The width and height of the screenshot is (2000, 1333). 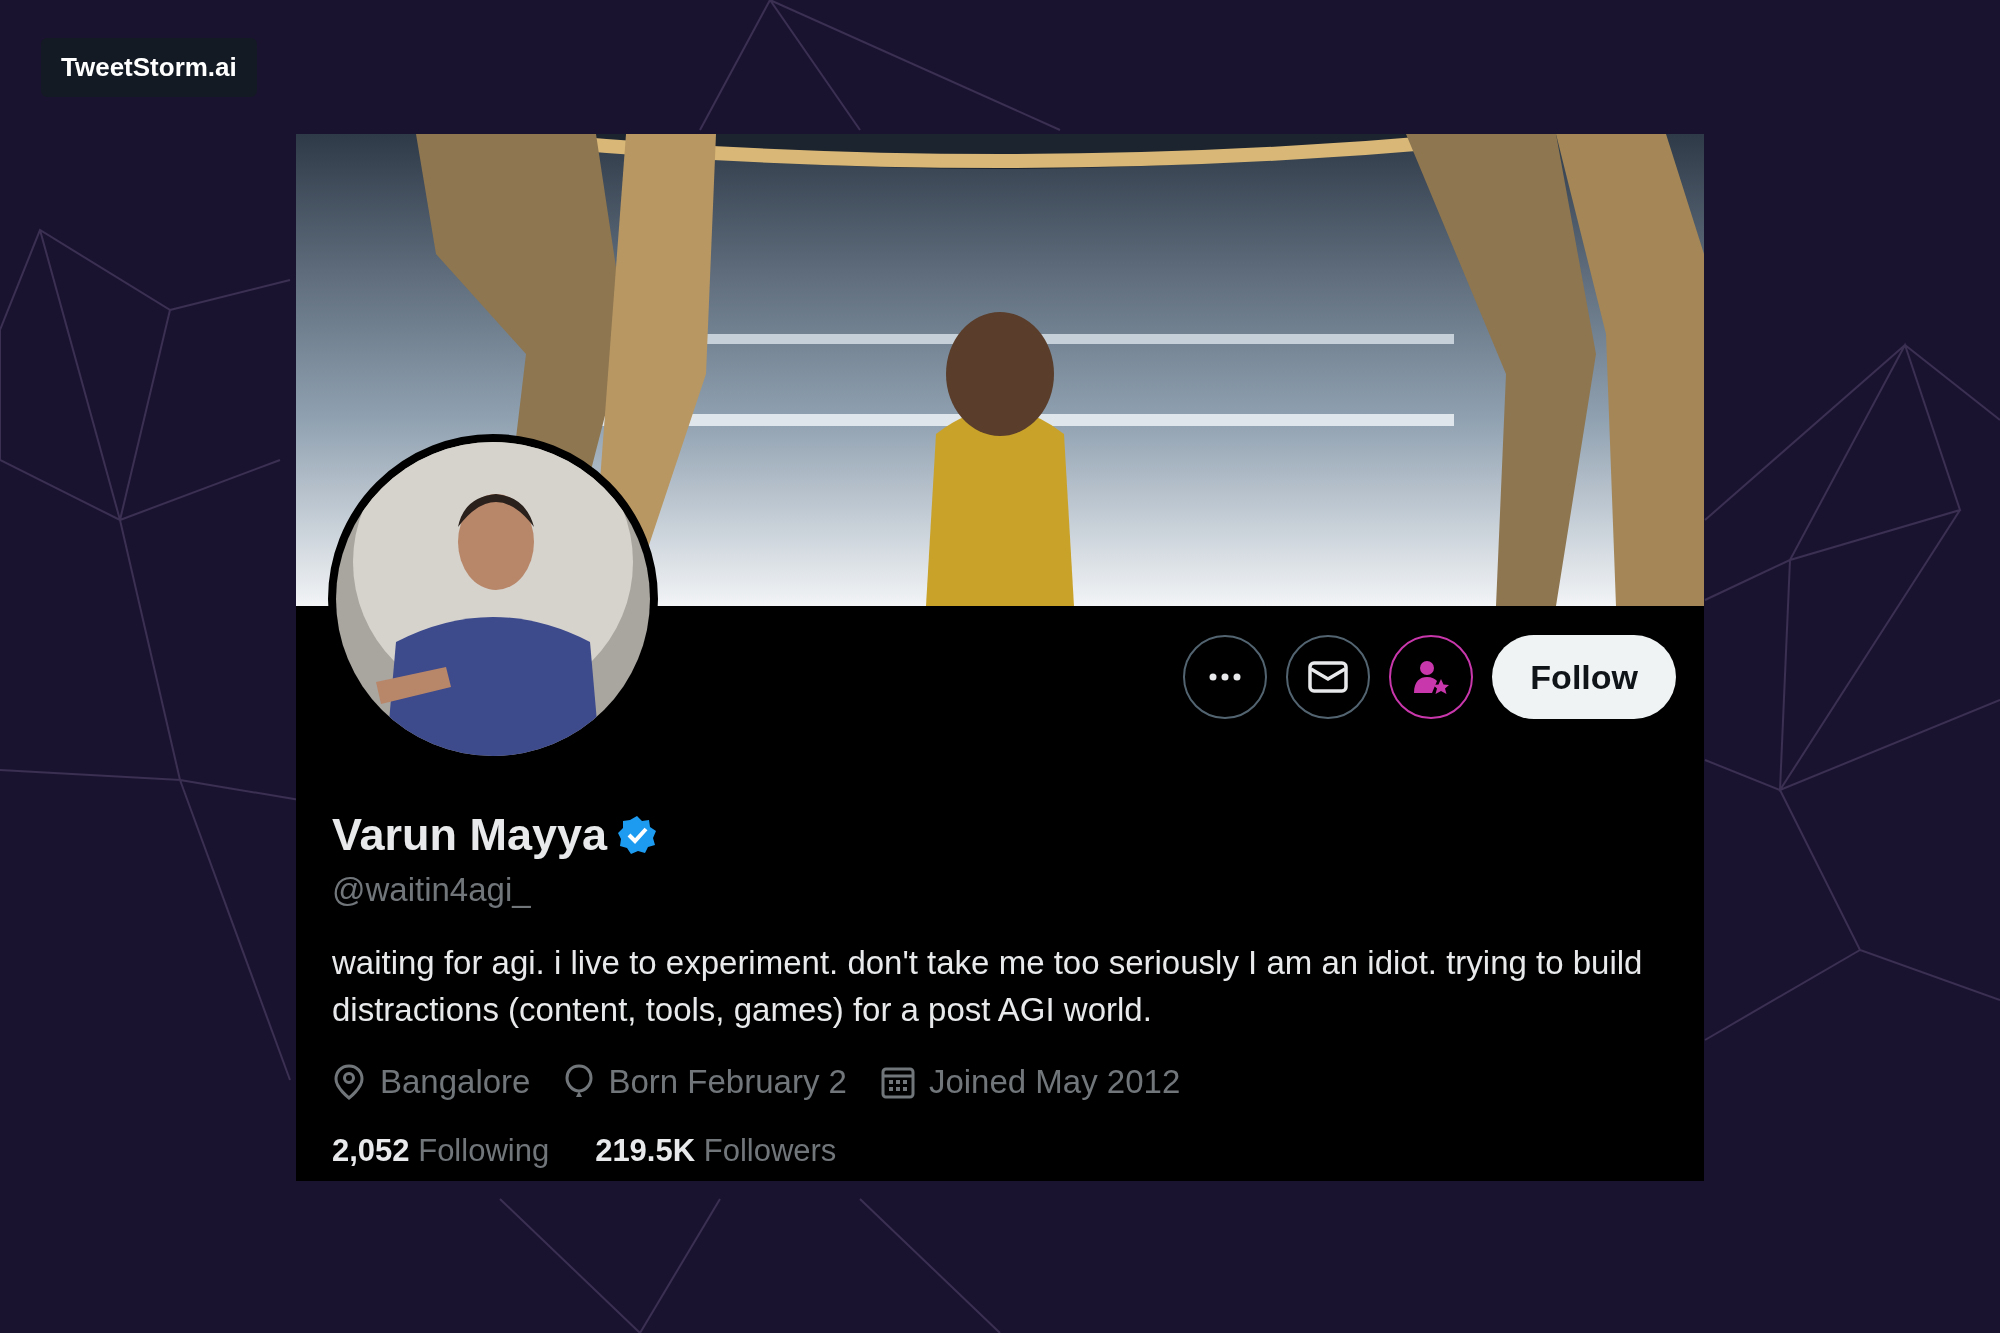 I want to click on subscribe-button, so click(x=1431, y=677).